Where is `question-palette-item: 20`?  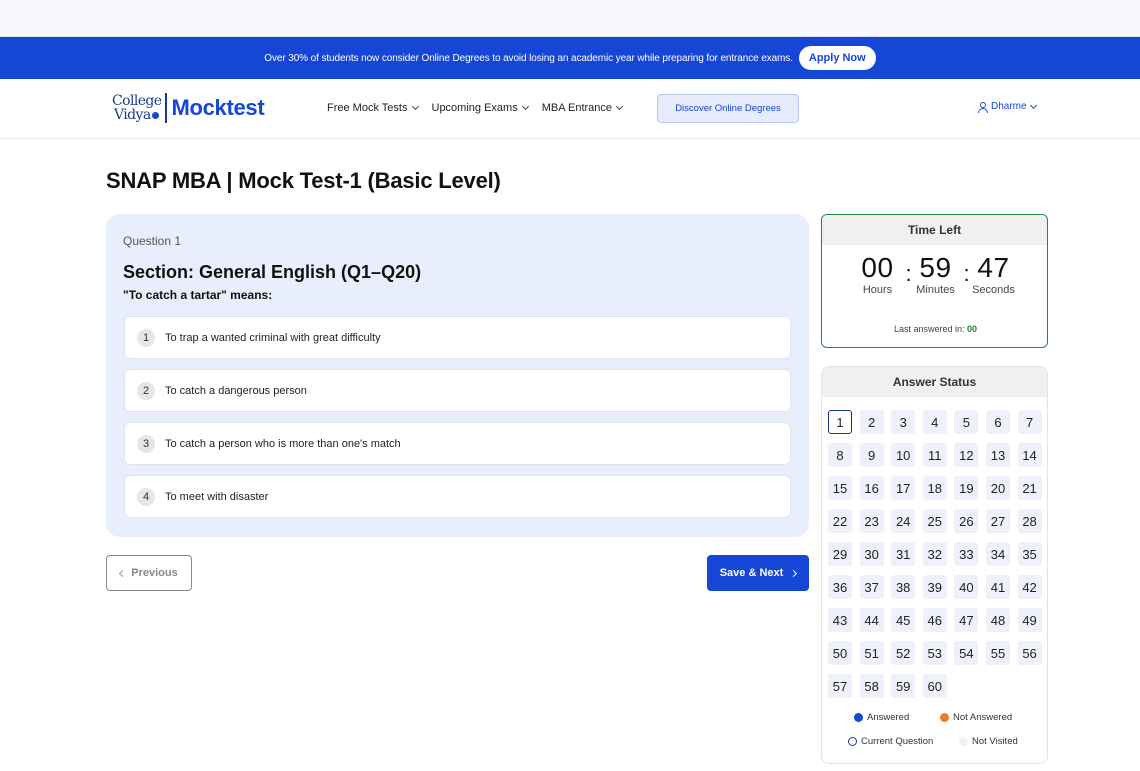 question-palette-item: 20 is located at coordinates (997, 488).